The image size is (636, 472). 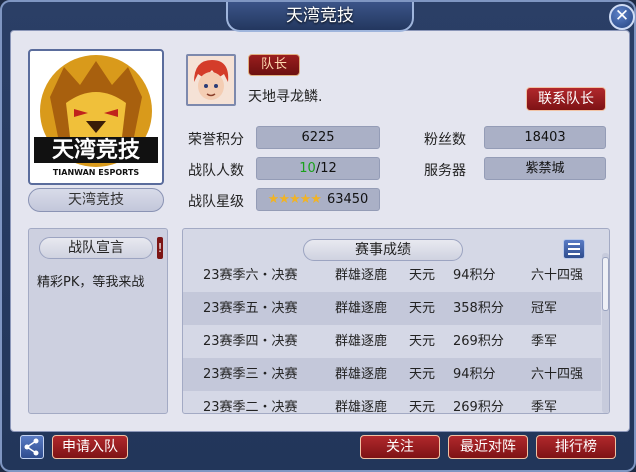 I want to click on declaration-title: 战队宣言, so click(x=96, y=248).